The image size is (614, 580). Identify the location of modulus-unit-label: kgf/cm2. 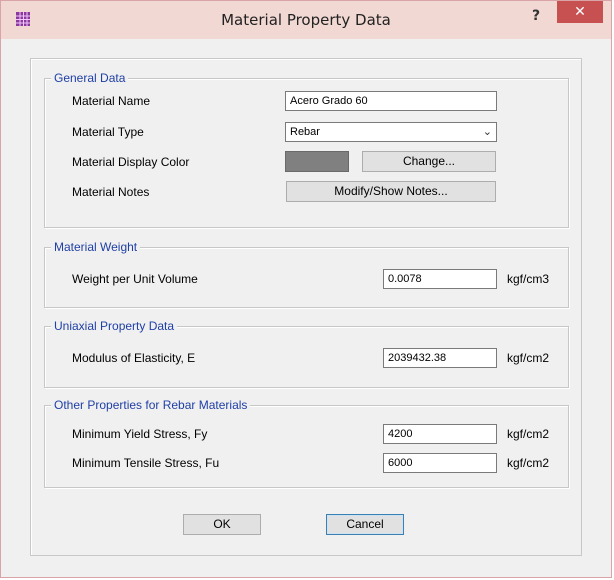
(528, 358).